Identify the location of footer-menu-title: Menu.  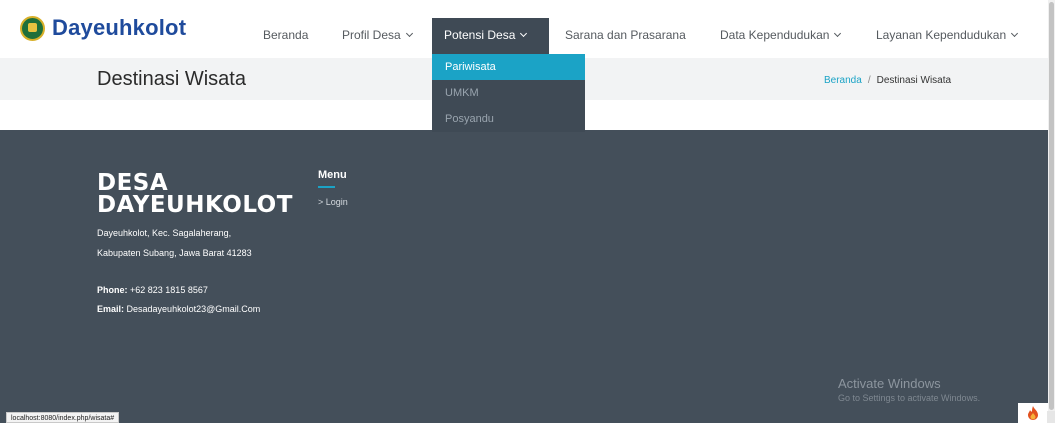
(332, 175).